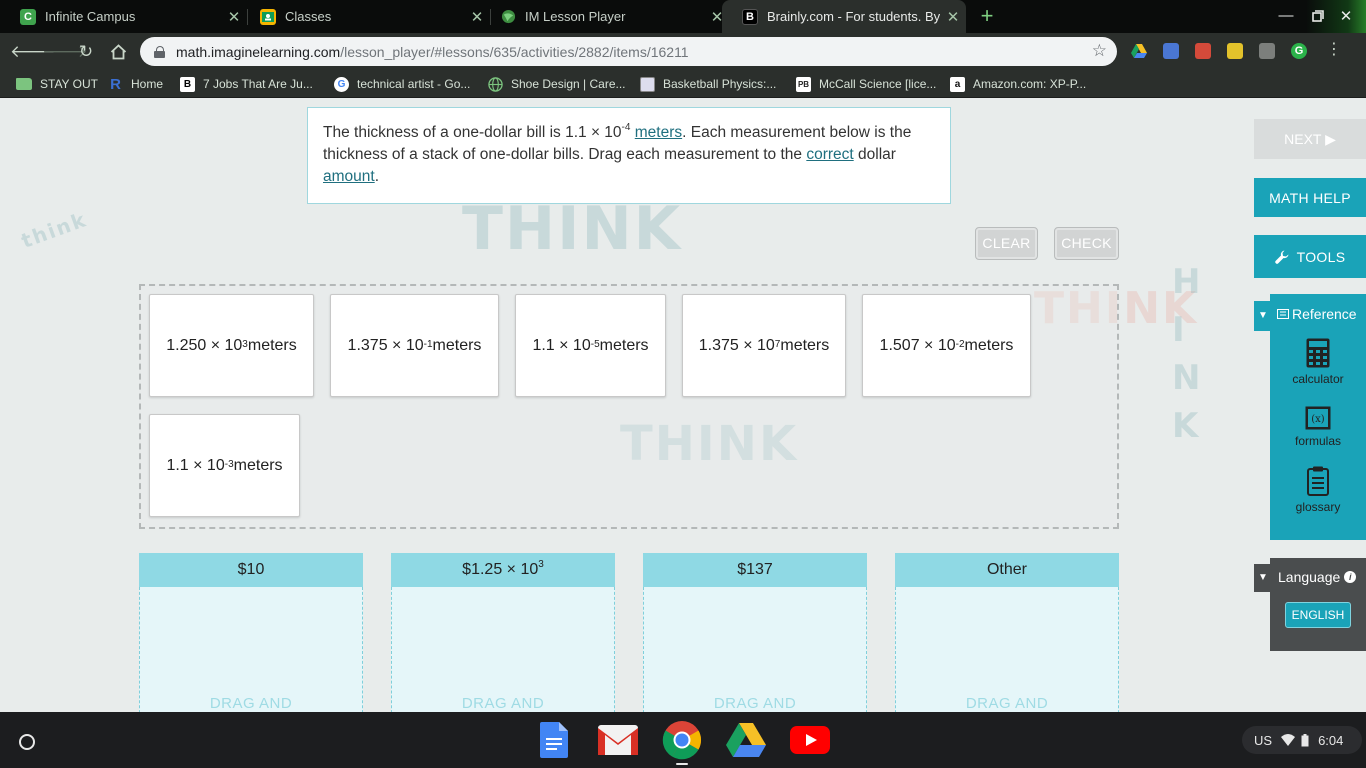 The height and width of the screenshot is (768, 1366). I want to click on drop-bin-other: Other DRAG AND, so click(1007, 632).